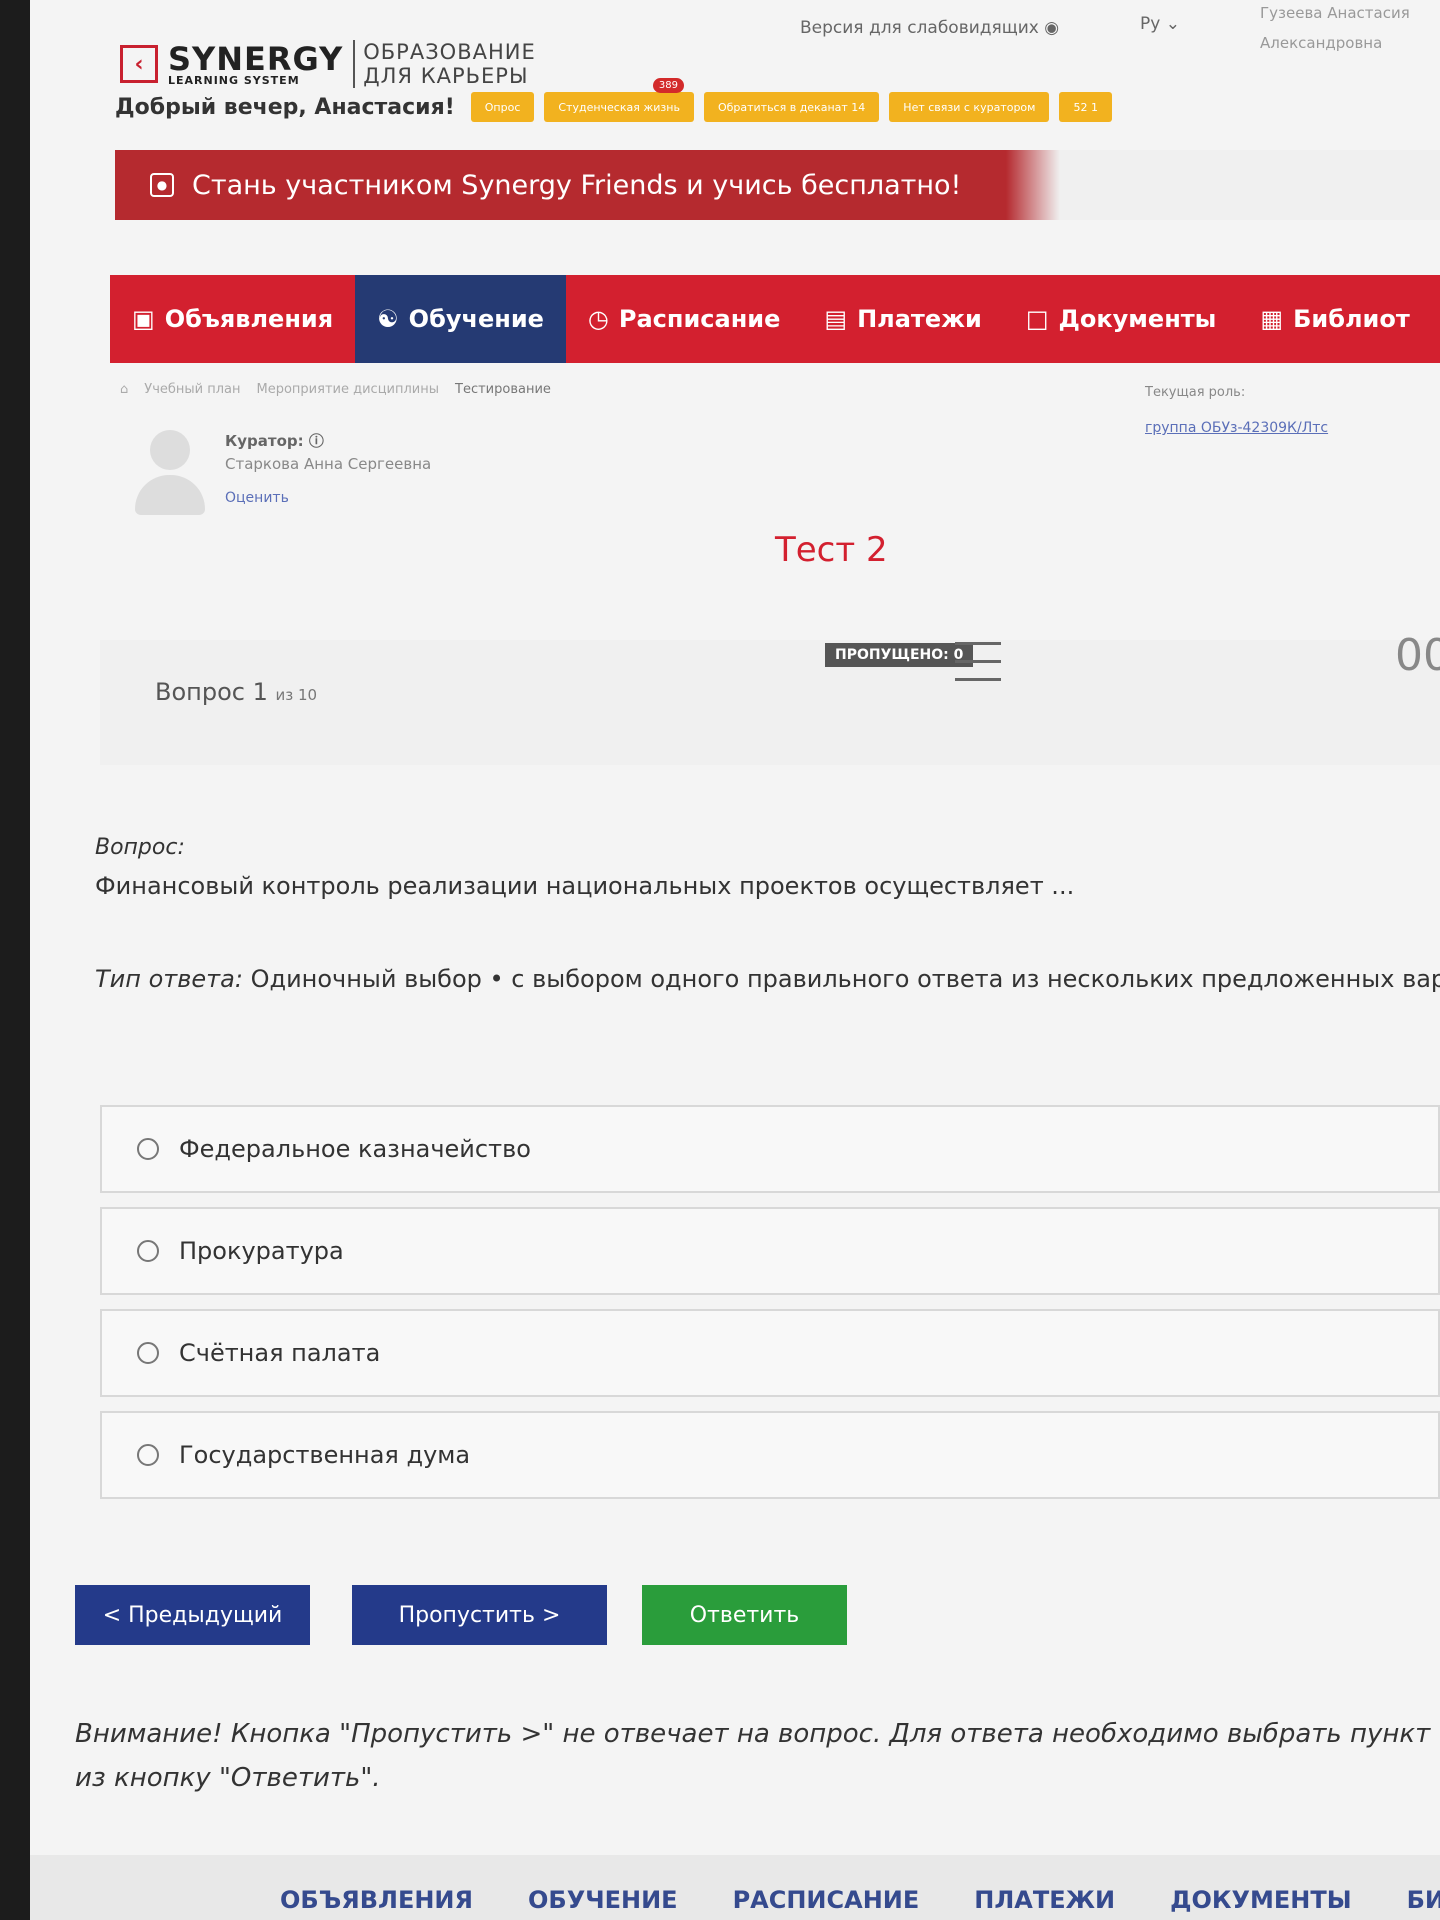 The width and height of the screenshot is (1440, 1920). What do you see at coordinates (1037, 319) in the screenshot?
I see `document-icon: □` at bounding box center [1037, 319].